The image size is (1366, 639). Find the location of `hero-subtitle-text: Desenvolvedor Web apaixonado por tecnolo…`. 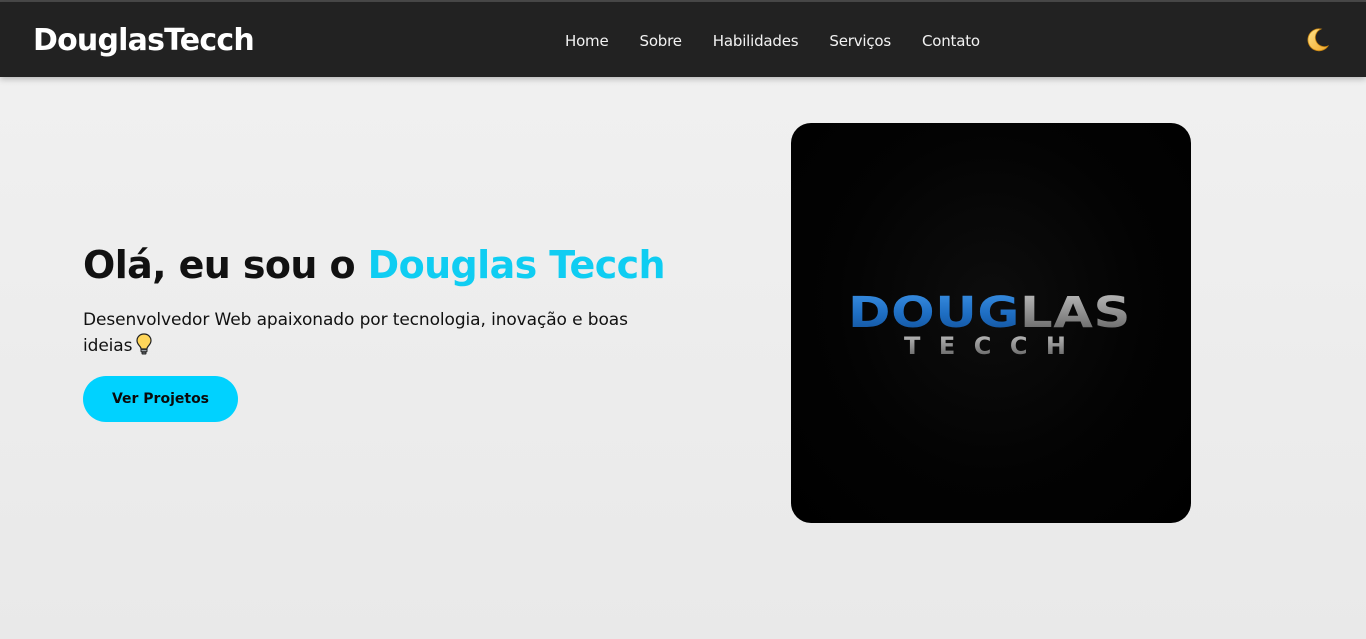

hero-subtitle-text: Desenvolvedor Web apaixonado por tecnolo… is located at coordinates (355, 333).